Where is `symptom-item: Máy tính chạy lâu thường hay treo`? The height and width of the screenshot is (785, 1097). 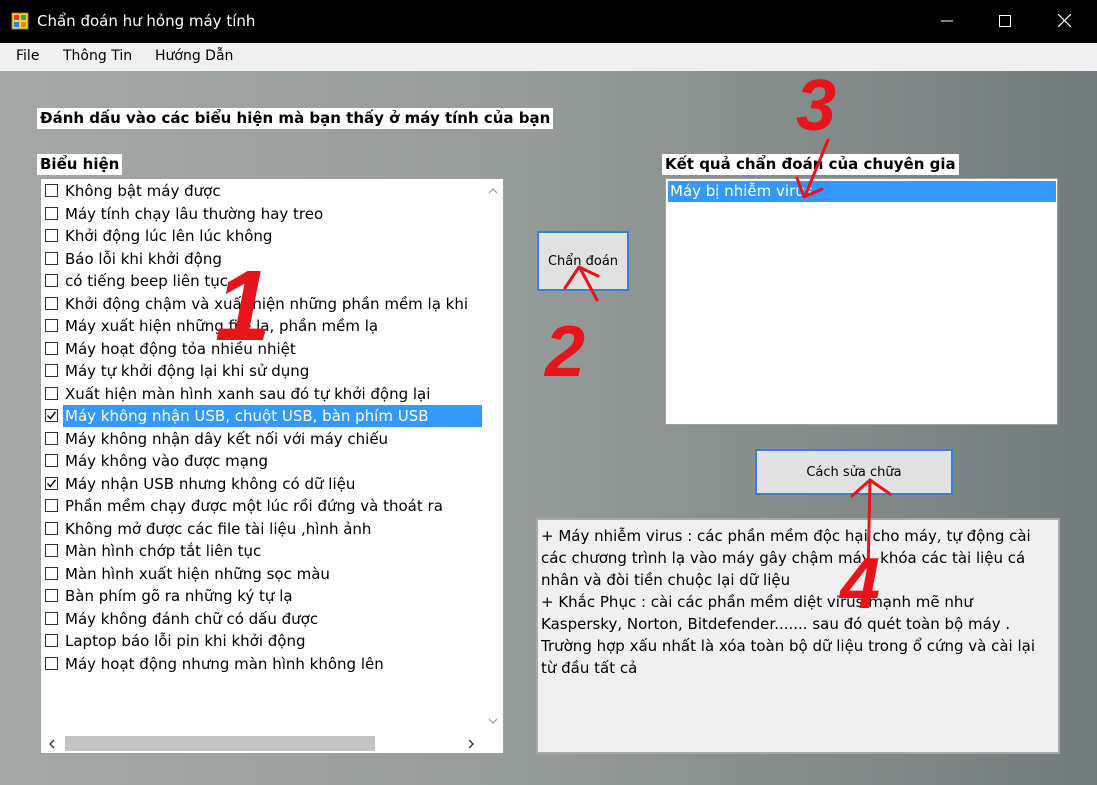
symptom-item: Máy tính chạy lâu thường hay treo is located at coordinates (262, 214).